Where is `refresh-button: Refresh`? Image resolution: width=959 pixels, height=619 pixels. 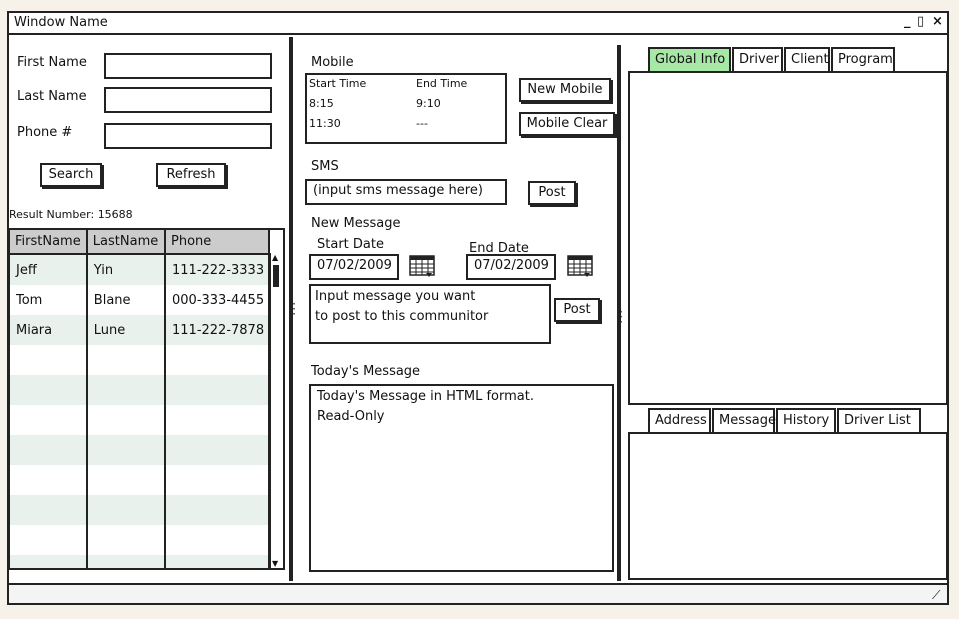
refresh-button: Refresh is located at coordinates (191, 175).